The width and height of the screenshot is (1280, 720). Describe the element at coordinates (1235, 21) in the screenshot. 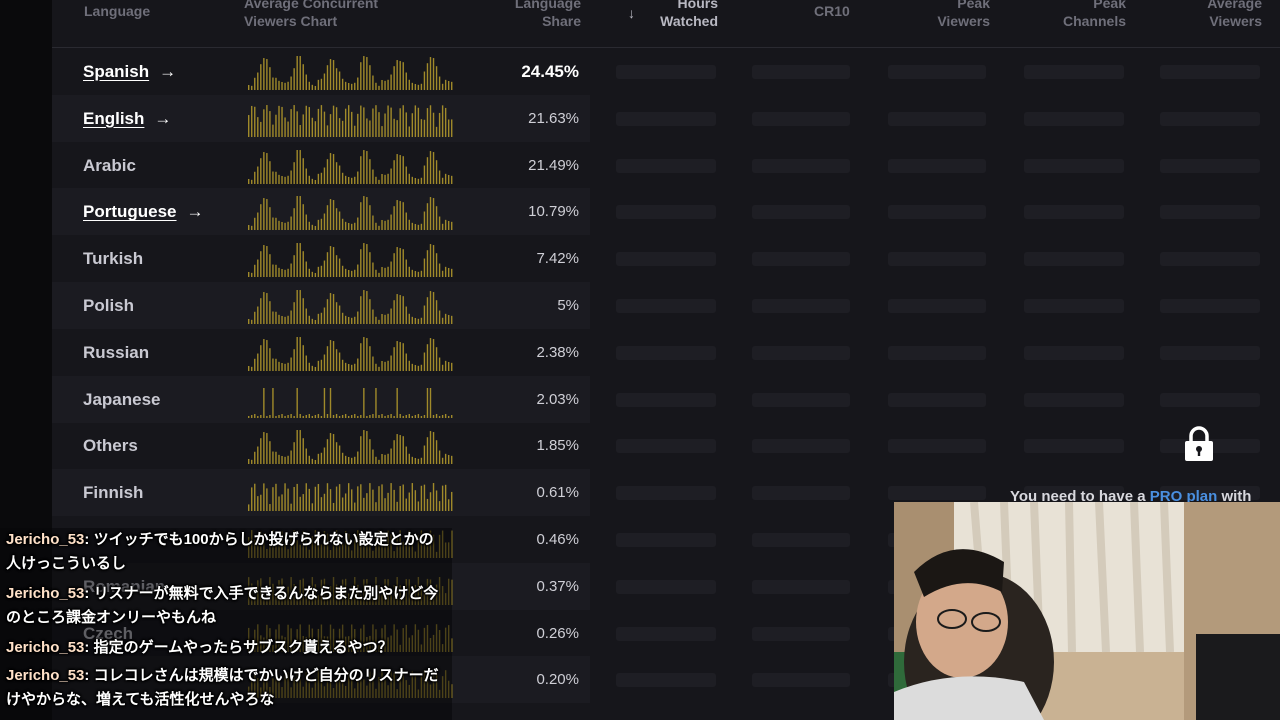

I see `header-average-viewers-line2: Viewers` at that location.